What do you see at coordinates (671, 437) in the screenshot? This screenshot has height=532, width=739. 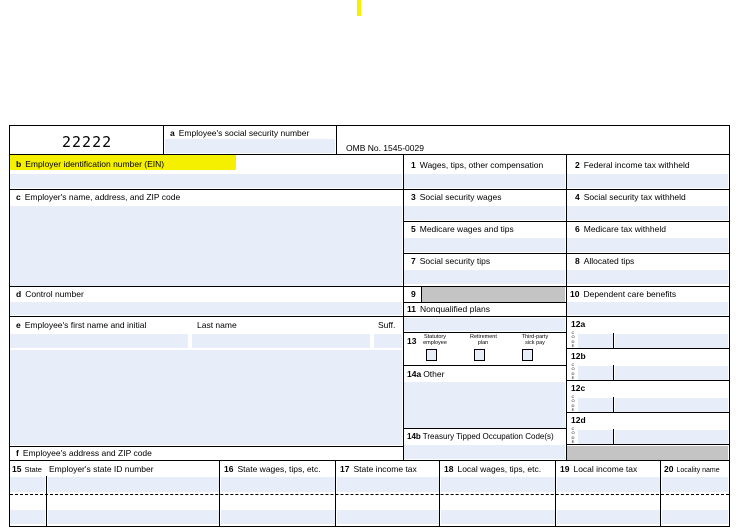 I see `box12d-amount-field` at bounding box center [671, 437].